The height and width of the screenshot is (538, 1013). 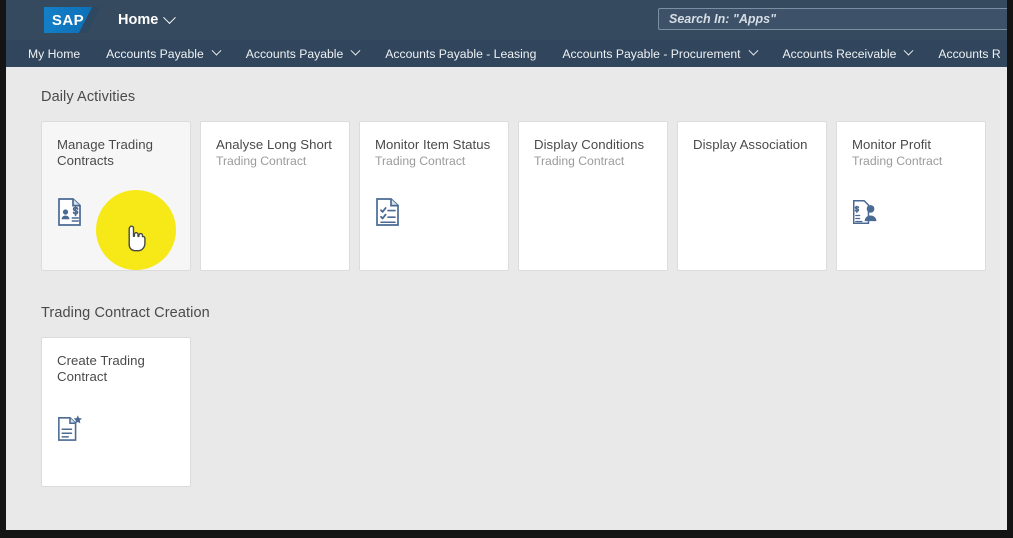 I want to click on tile: Display Association, so click(x=752, y=196).